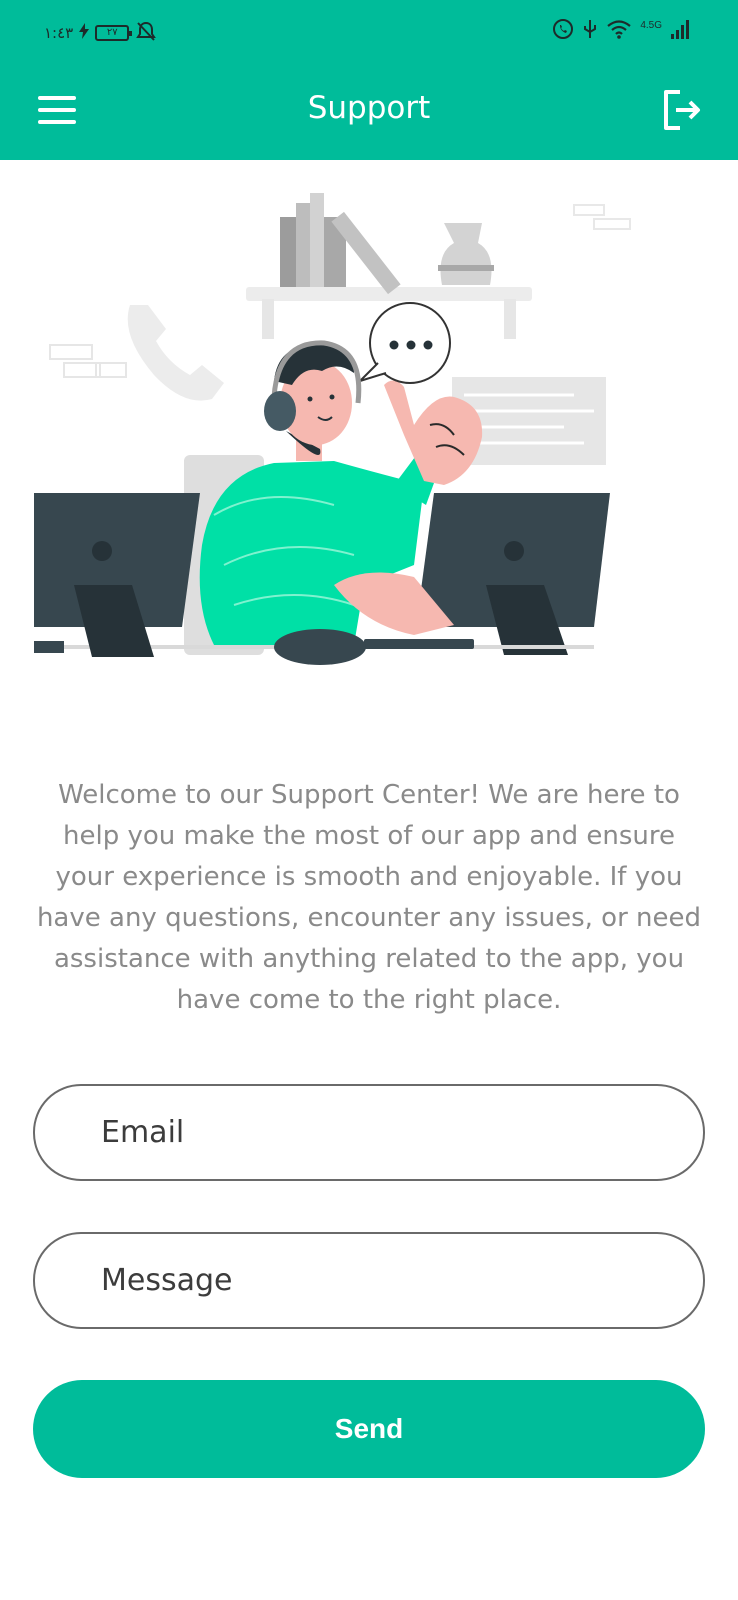 Image resolution: width=738 pixels, height=1600 pixels. Describe the element at coordinates (146, 33) in the screenshot. I see `mute-bell-icon` at that location.